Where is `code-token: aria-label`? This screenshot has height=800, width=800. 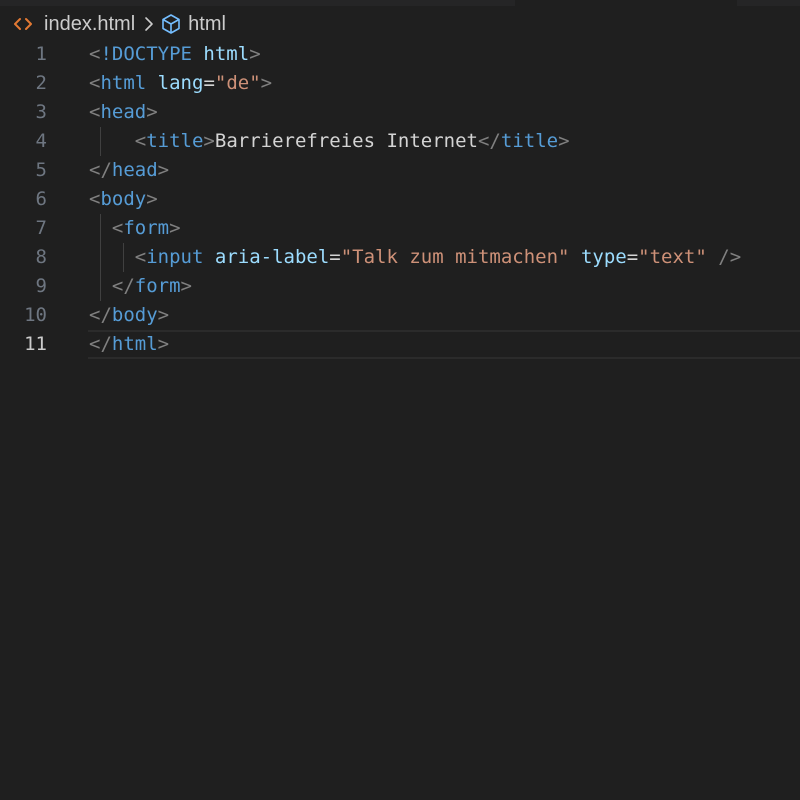 code-token: aria-label is located at coordinates (272, 257).